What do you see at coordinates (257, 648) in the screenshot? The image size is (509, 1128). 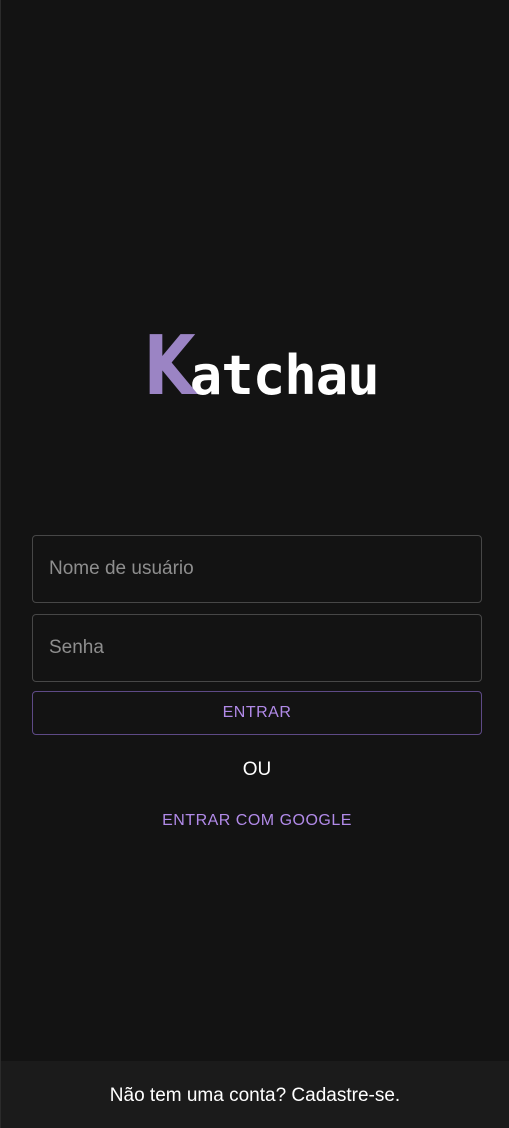 I see `password-input` at bounding box center [257, 648].